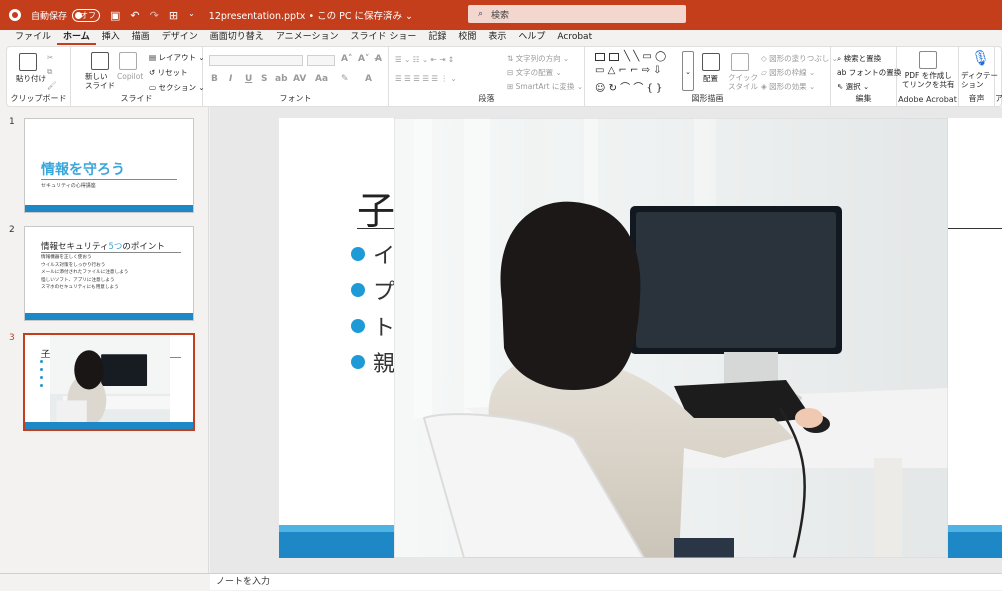 This screenshot has width=1002, height=591. Describe the element at coordinates (853, 86) in the screenshot. I see `select-button: ⇖ 選択 ⌄` at that location.